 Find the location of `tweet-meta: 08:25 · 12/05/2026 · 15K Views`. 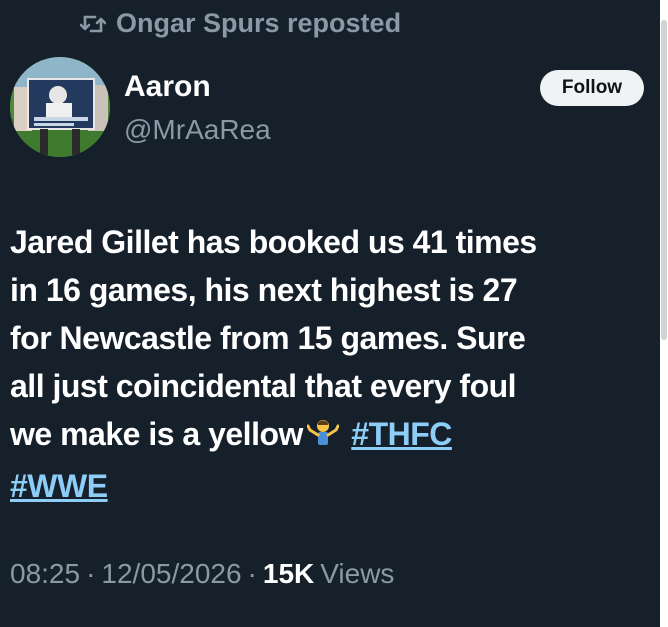

tweet-meta: 08:25 · 12/05/2026 · 15K Views is located at coordinates (202, 574).